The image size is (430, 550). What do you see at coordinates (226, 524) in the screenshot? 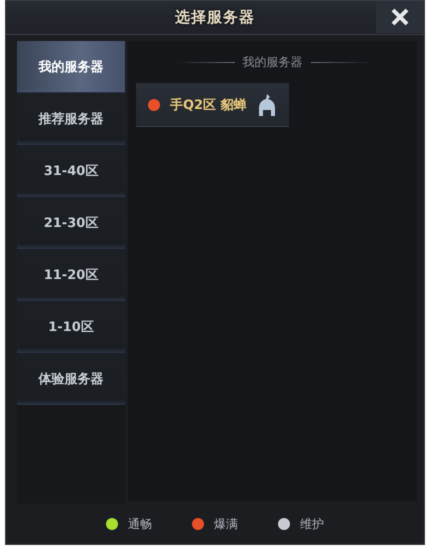
I see `legend-label: 爆满` at bounding box center [226, 524].